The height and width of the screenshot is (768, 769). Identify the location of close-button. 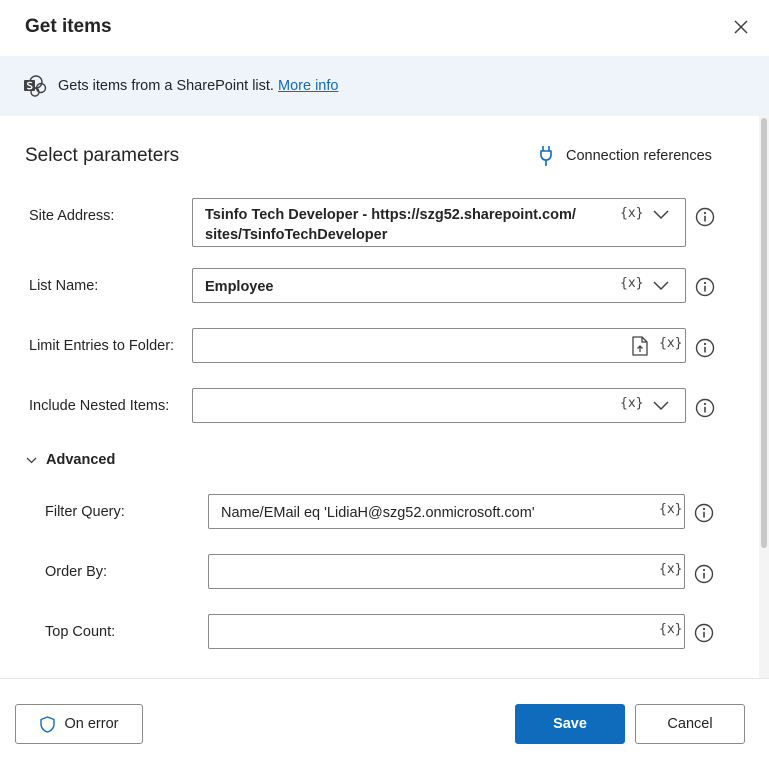
(741, 27).